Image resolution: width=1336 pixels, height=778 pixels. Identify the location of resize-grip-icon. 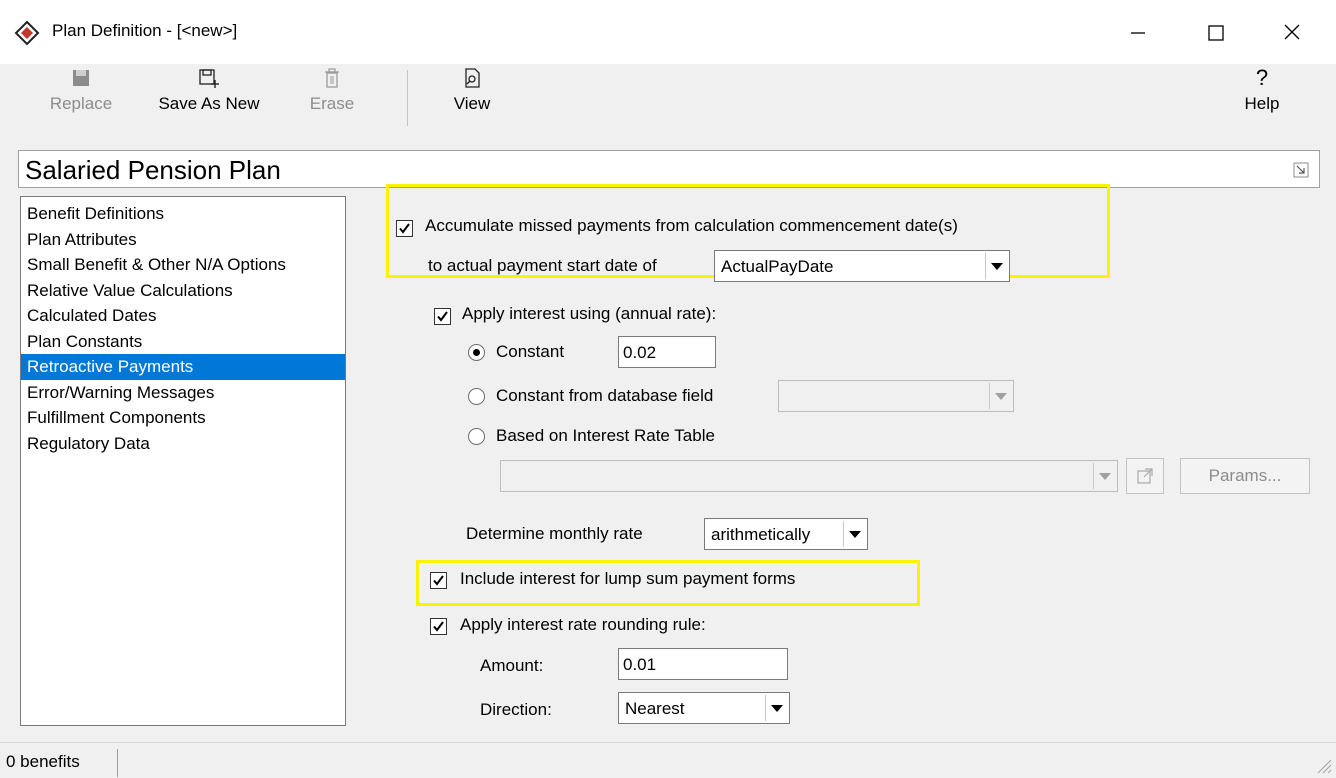
(1323, 765).